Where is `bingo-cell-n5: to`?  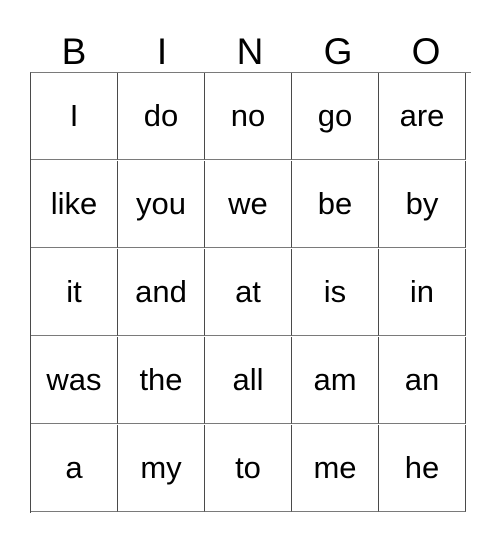 bingo-cell-n5: to is located at coordinates (248, 468).